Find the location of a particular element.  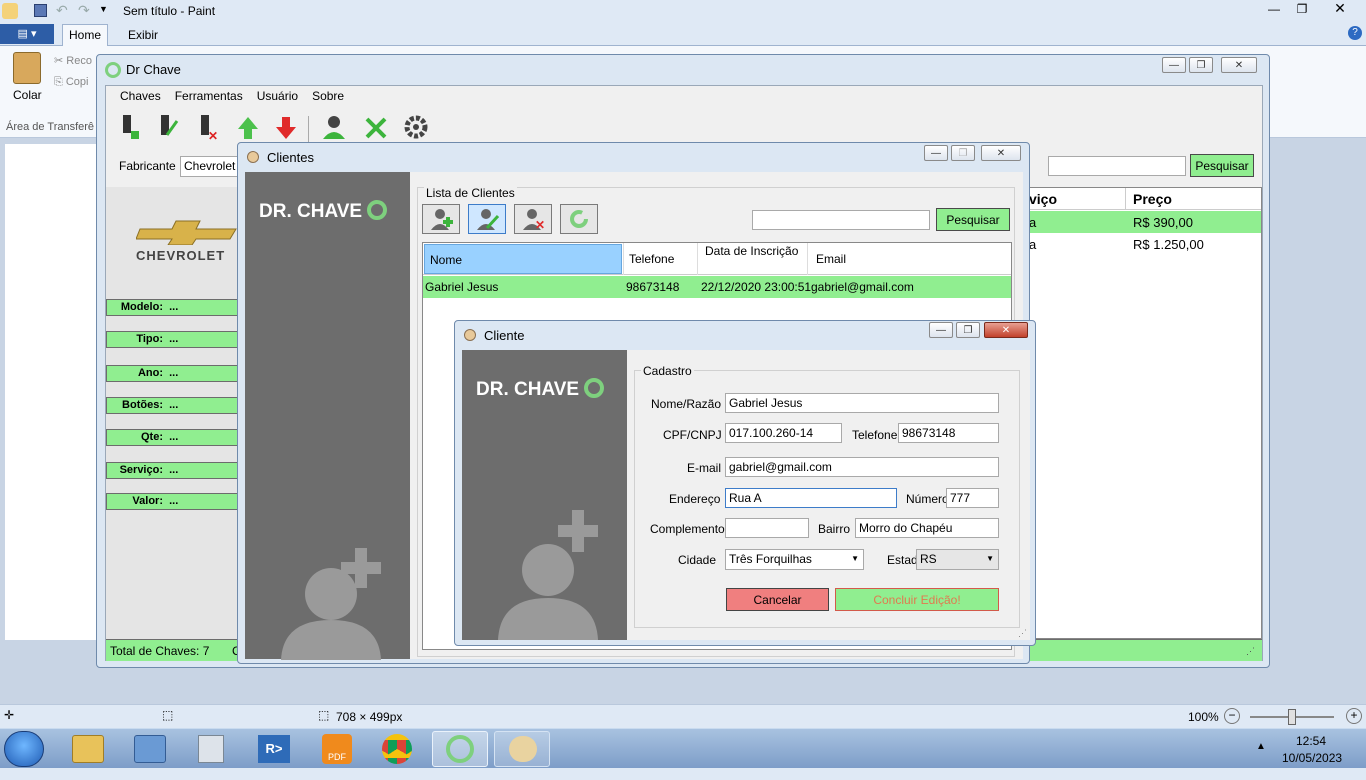

edit-key-icon is located at coordinates (168, 127).